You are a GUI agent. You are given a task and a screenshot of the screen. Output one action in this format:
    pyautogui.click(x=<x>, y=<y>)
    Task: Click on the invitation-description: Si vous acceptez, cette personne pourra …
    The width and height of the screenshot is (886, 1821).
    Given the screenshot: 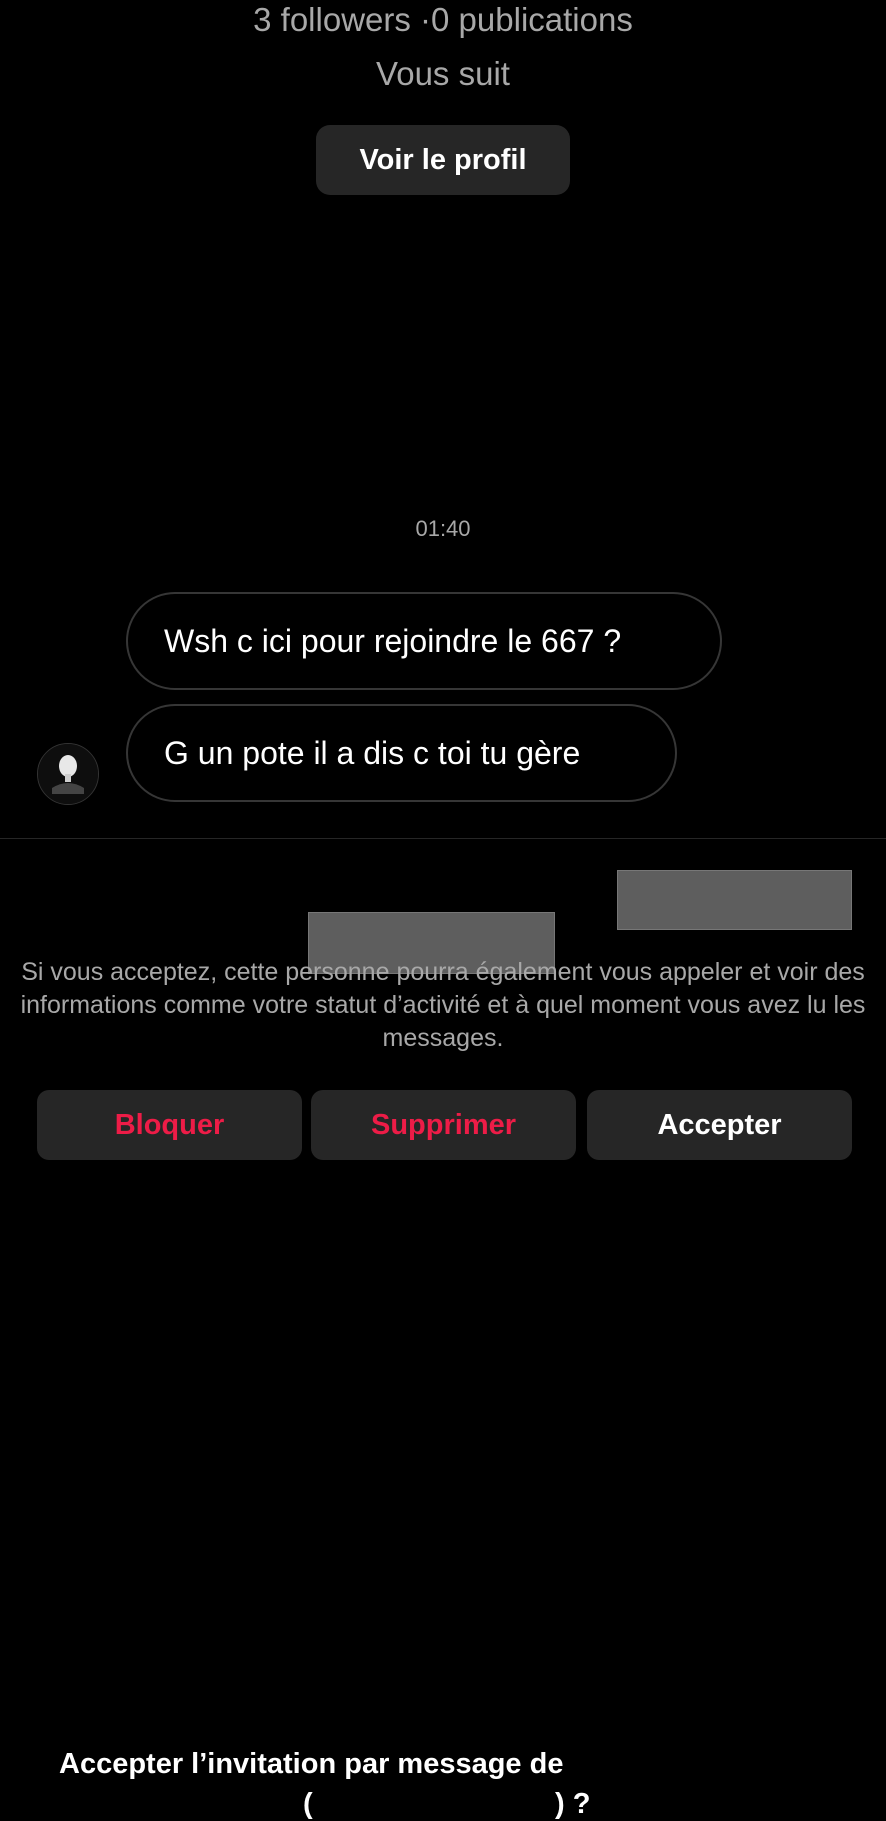 What is the action you would take?
    pyautogui.click(x=443, y=1005)
    